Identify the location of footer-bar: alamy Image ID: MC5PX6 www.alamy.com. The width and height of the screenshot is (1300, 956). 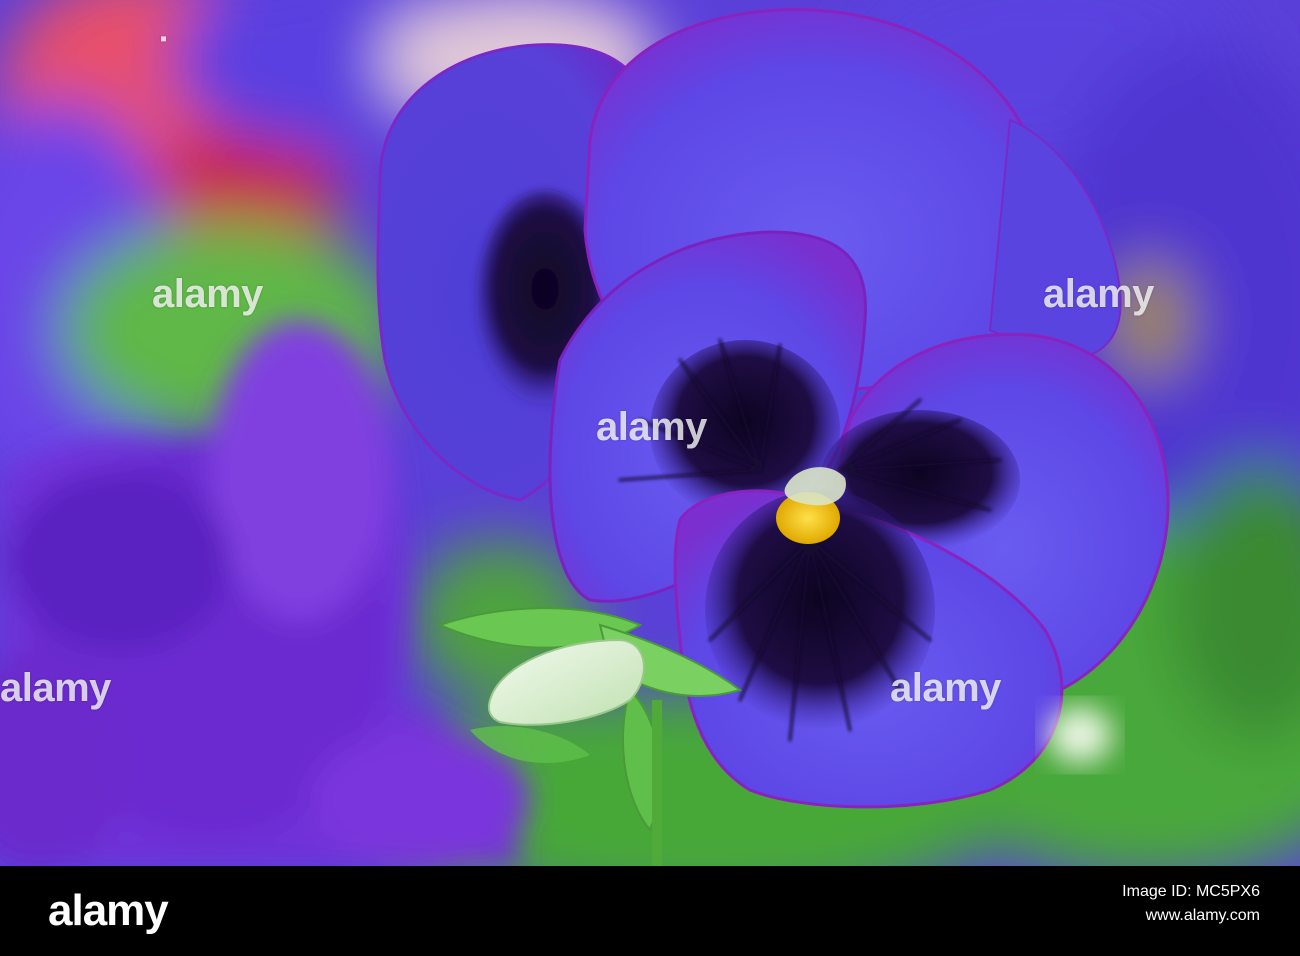
(650, 911).